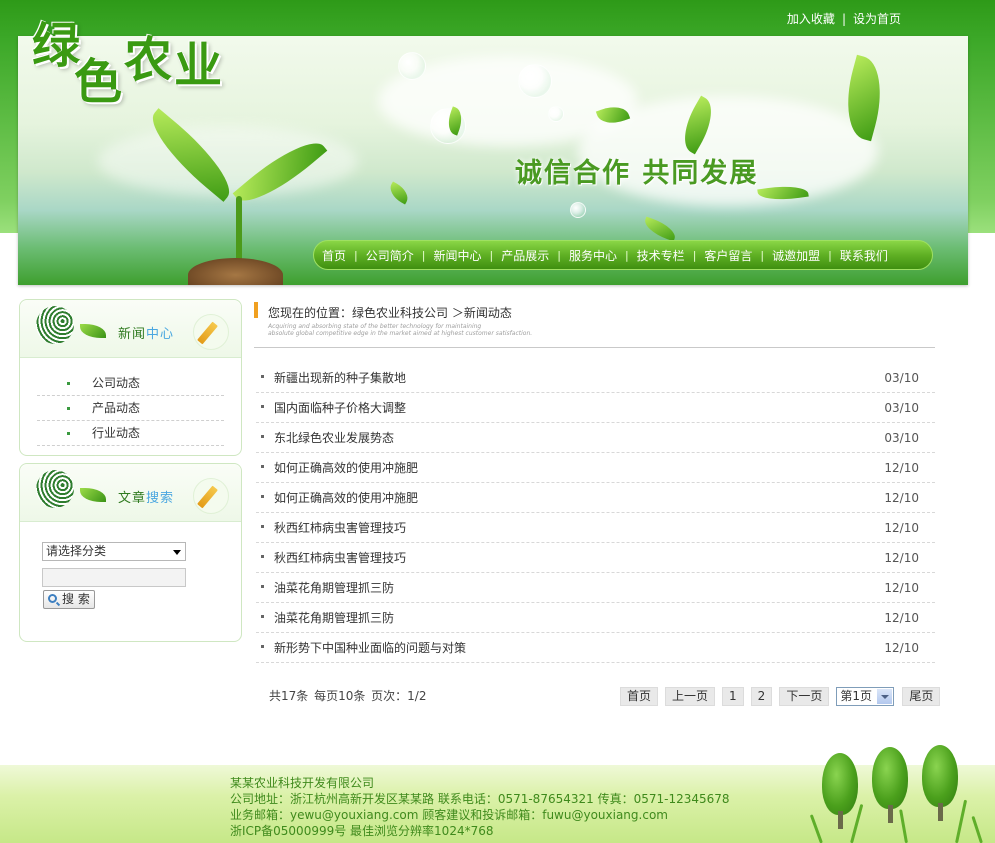 This screenshot has height=843, width=995. Describe the element at coordinates (239, 231) in the screenshot. I see `sprout-stem` at that location.